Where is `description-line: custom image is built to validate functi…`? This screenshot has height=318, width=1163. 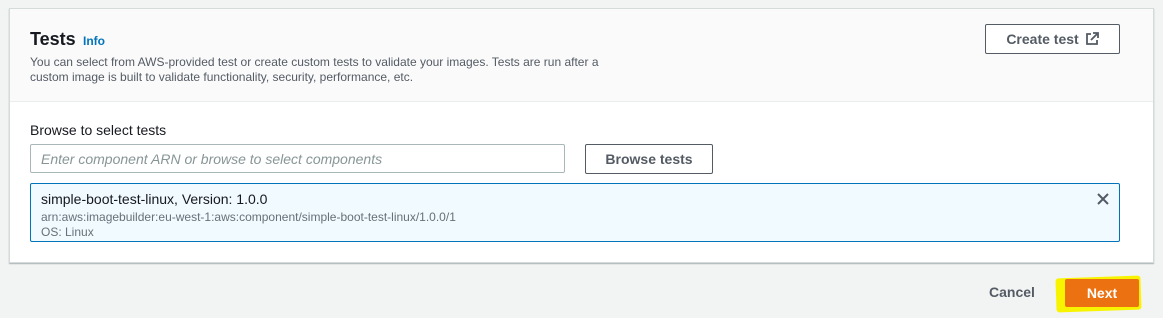
description-line: custom image is built to validate functi… is located at coordinates (222, 77).